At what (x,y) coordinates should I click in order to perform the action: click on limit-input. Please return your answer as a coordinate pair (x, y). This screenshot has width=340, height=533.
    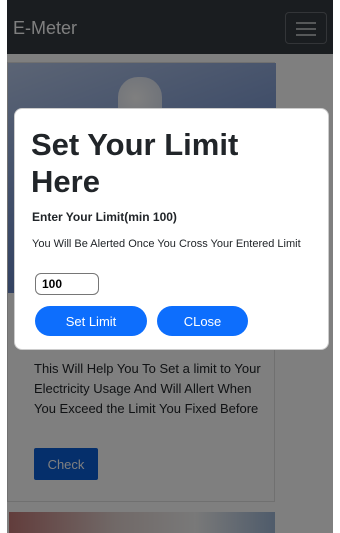
    Looking at the image, I should click on (67, 284).